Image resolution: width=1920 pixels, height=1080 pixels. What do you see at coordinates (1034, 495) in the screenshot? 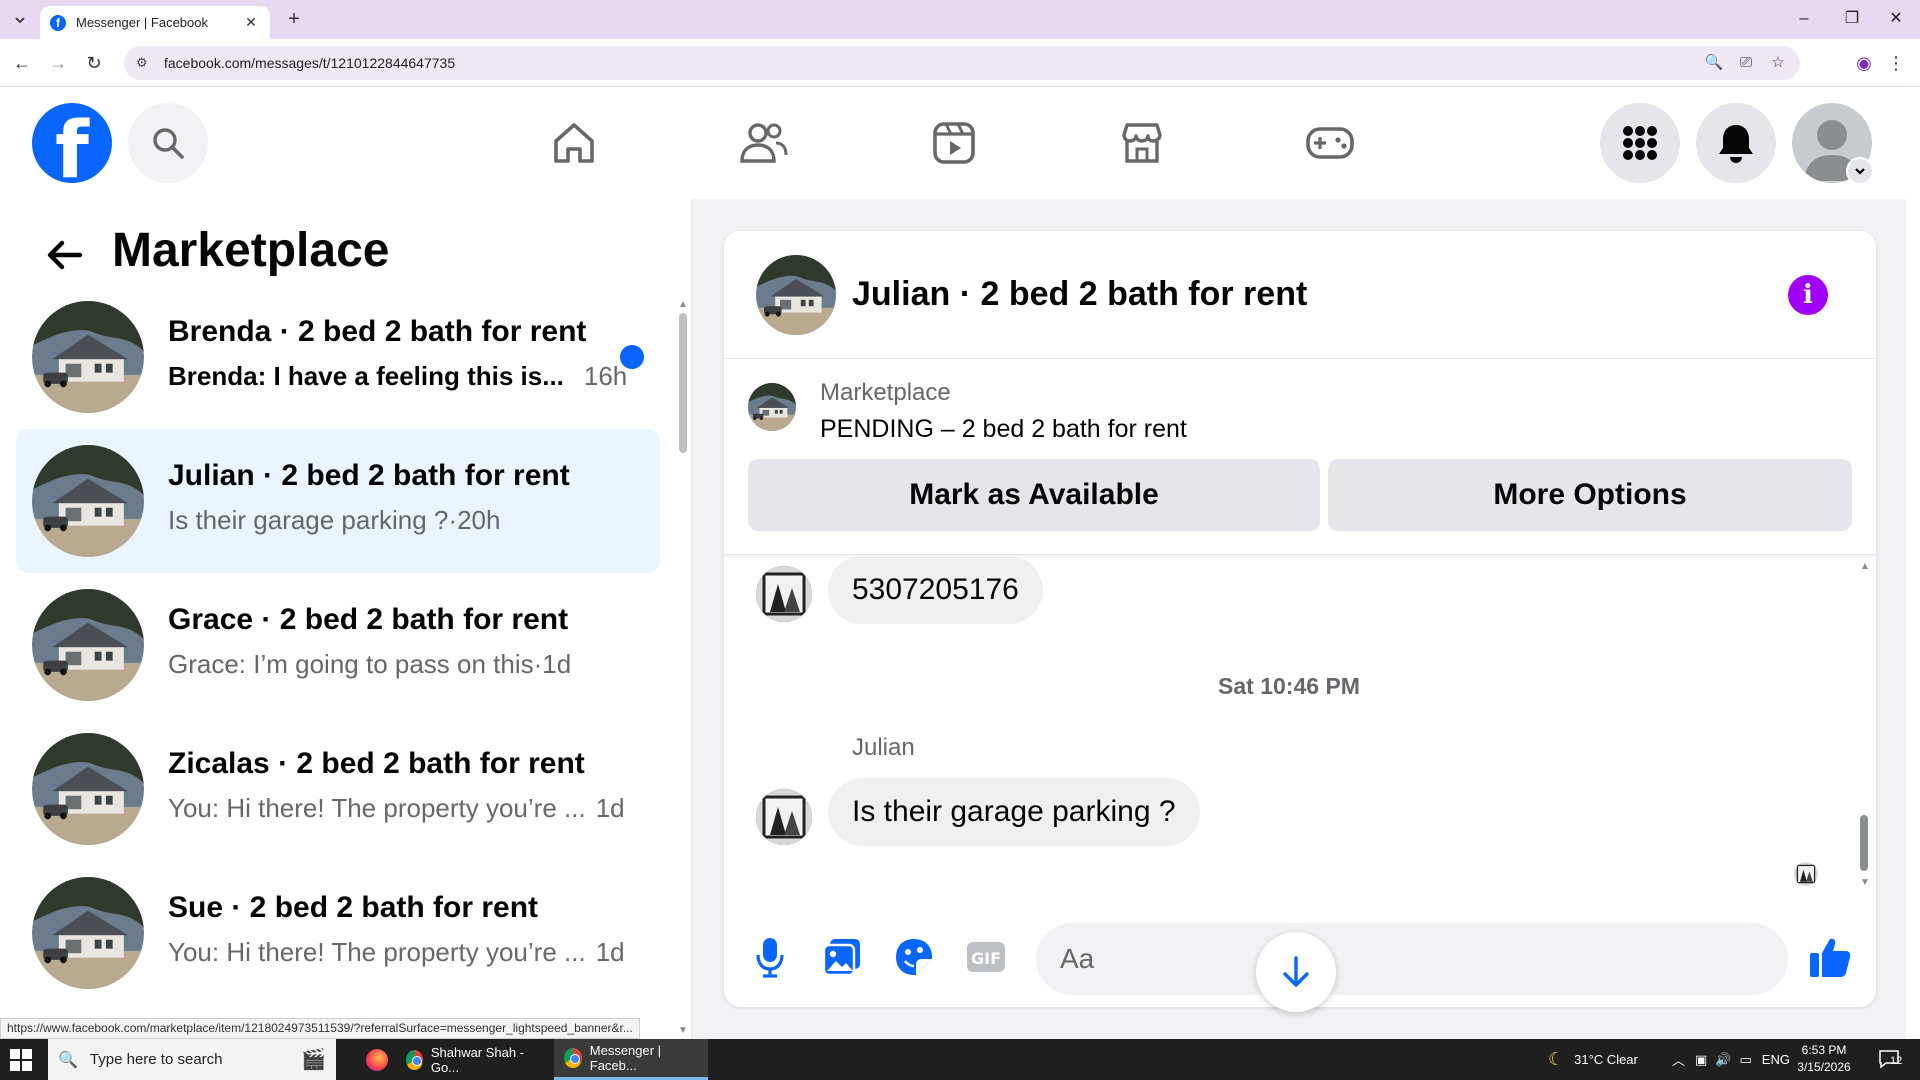
I see `mark-available-button: Mark as Available` at bounding box center [1034, 495].